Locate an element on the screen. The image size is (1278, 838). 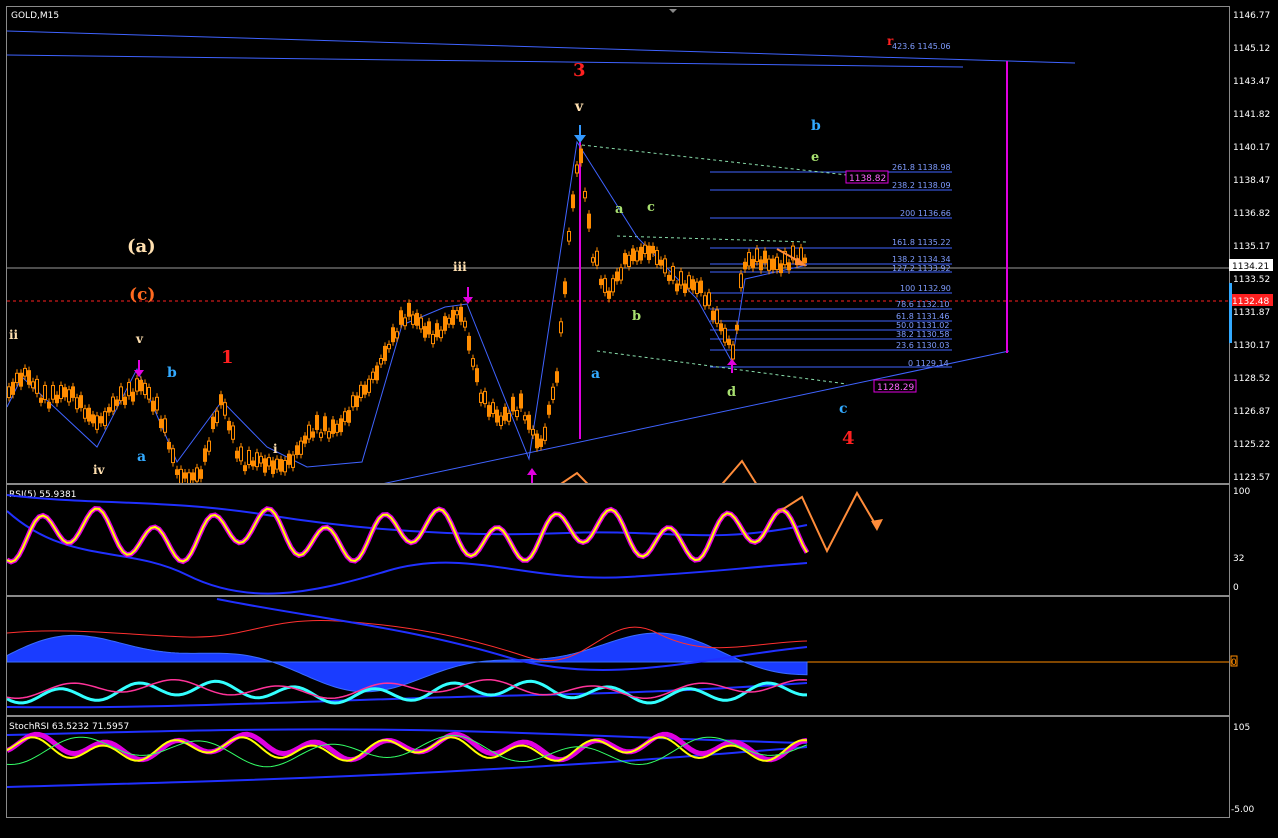
scroll-marker-icon is located at coordinates (673, 11).